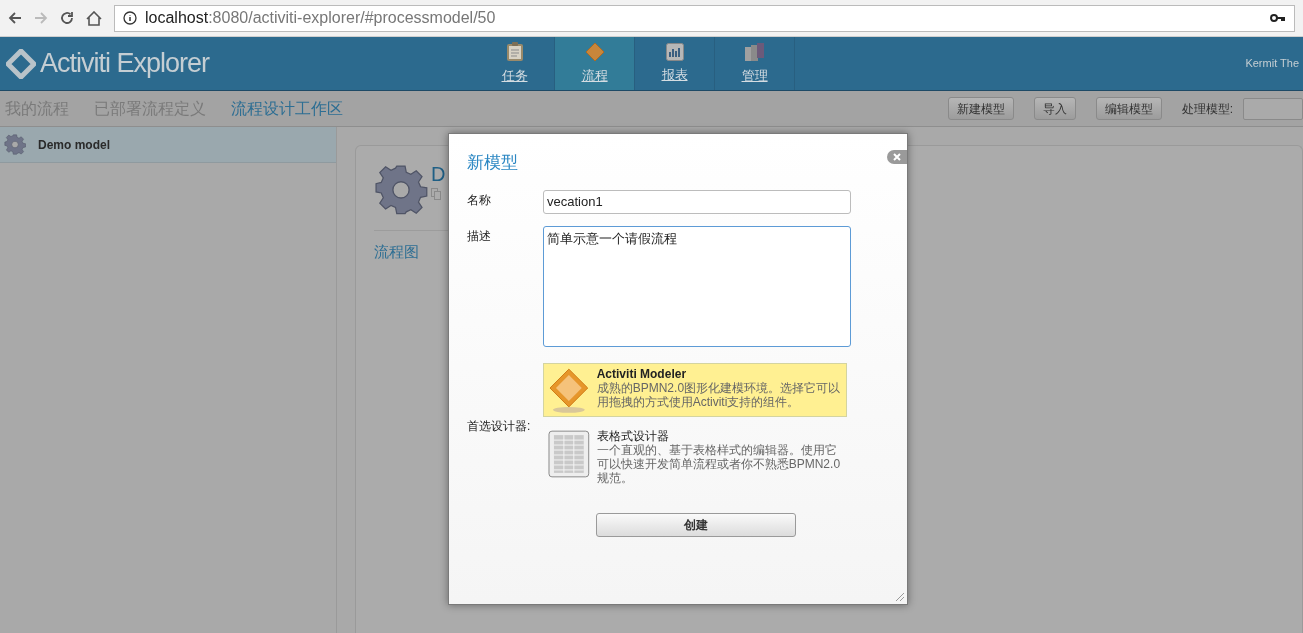 Image resolution: width=1303 pixels, height=633 pixels. I want to click on create-button: 创建, so click(696, 524).